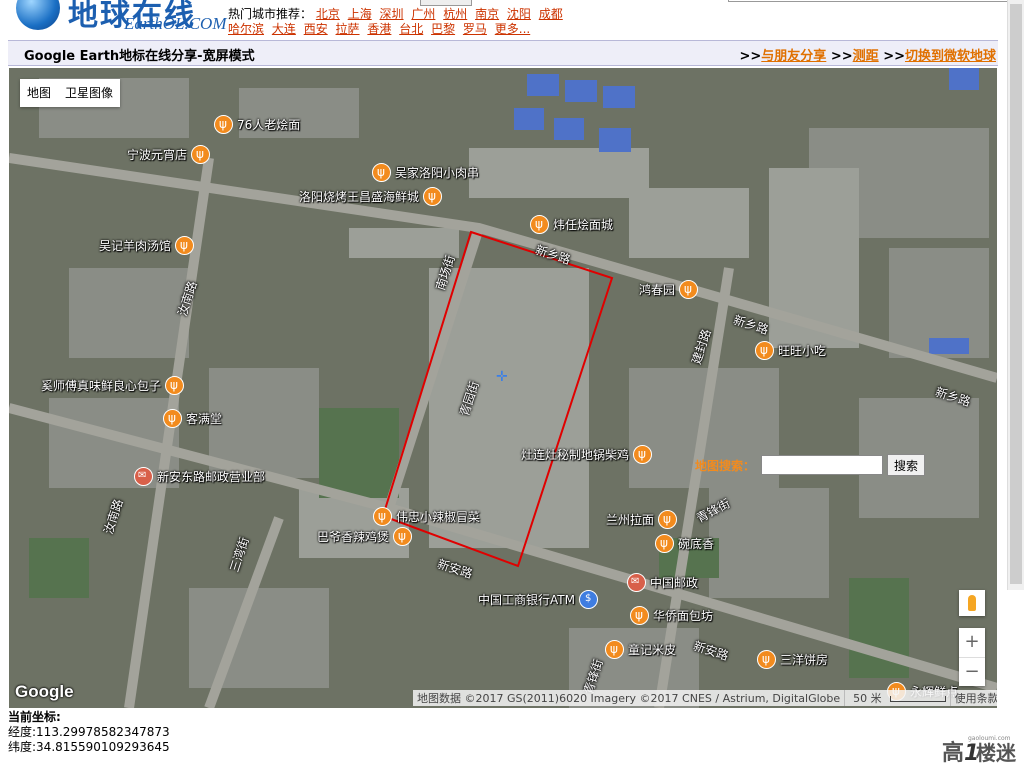  I want to click on zoom-out-button: −, so click(972, 672).